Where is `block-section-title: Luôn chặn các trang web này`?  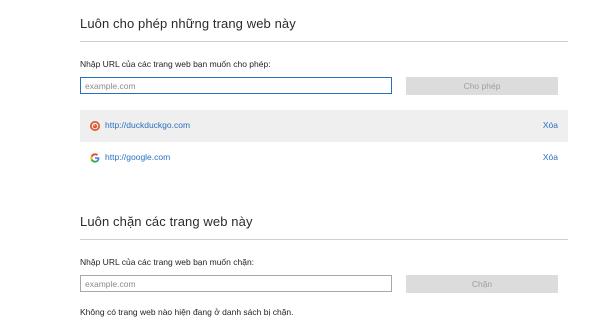
block-section-title: Luôn chặn các trang web này is located at coordinates (166, 221).